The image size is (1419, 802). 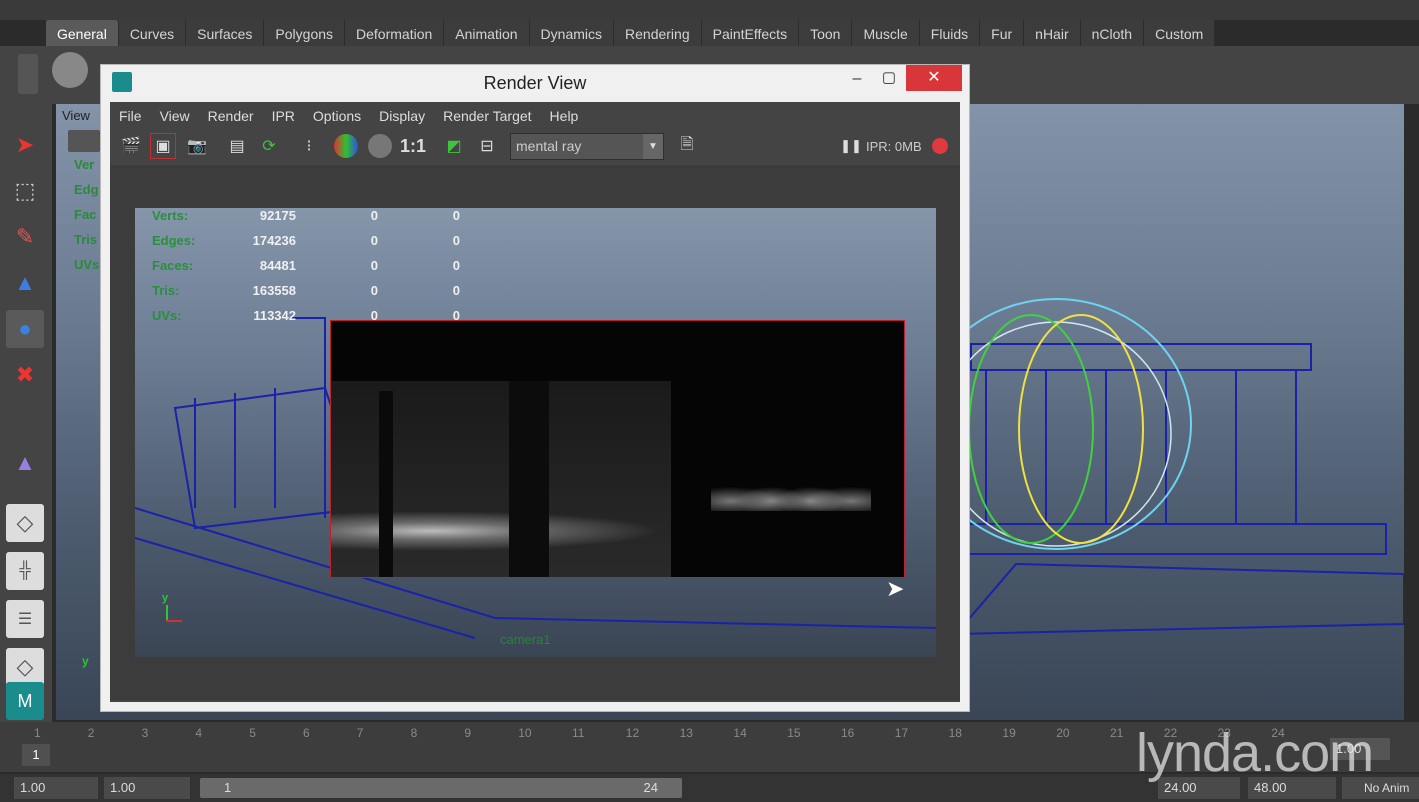 What do you see at coordinates (25, 375) in the screenshot?
I see `scale-tool-icon: ✖` at bounding box center [25, 375].